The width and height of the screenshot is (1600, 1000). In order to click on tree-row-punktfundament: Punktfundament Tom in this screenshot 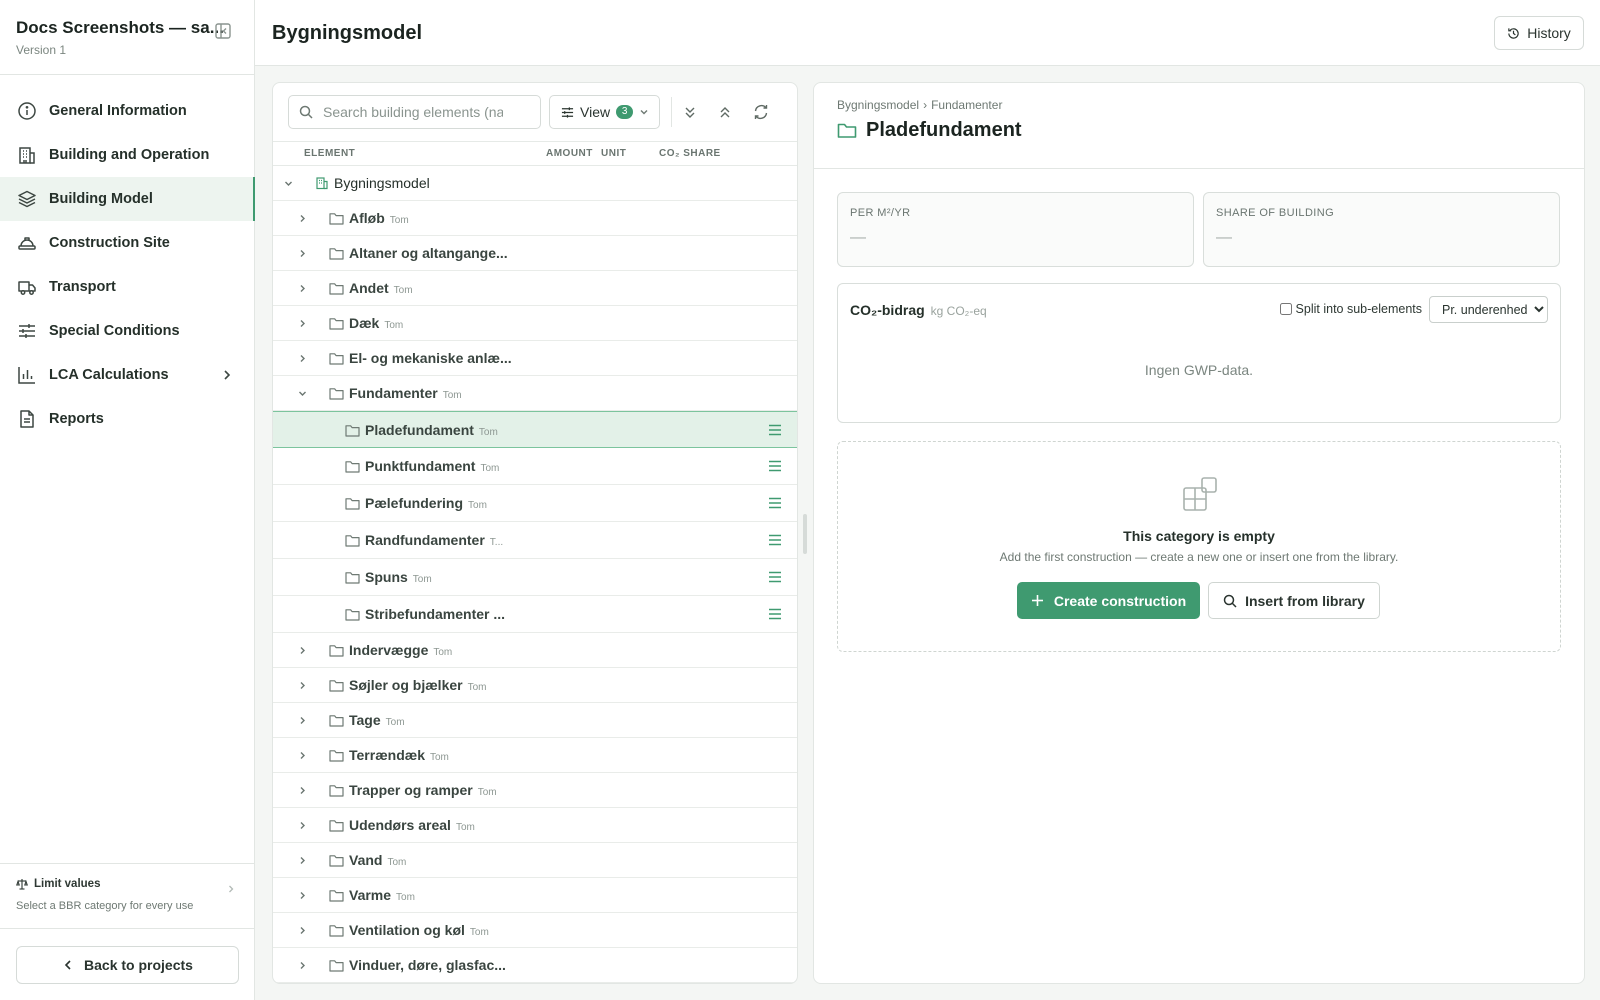, I will do `click(535, 466)`.